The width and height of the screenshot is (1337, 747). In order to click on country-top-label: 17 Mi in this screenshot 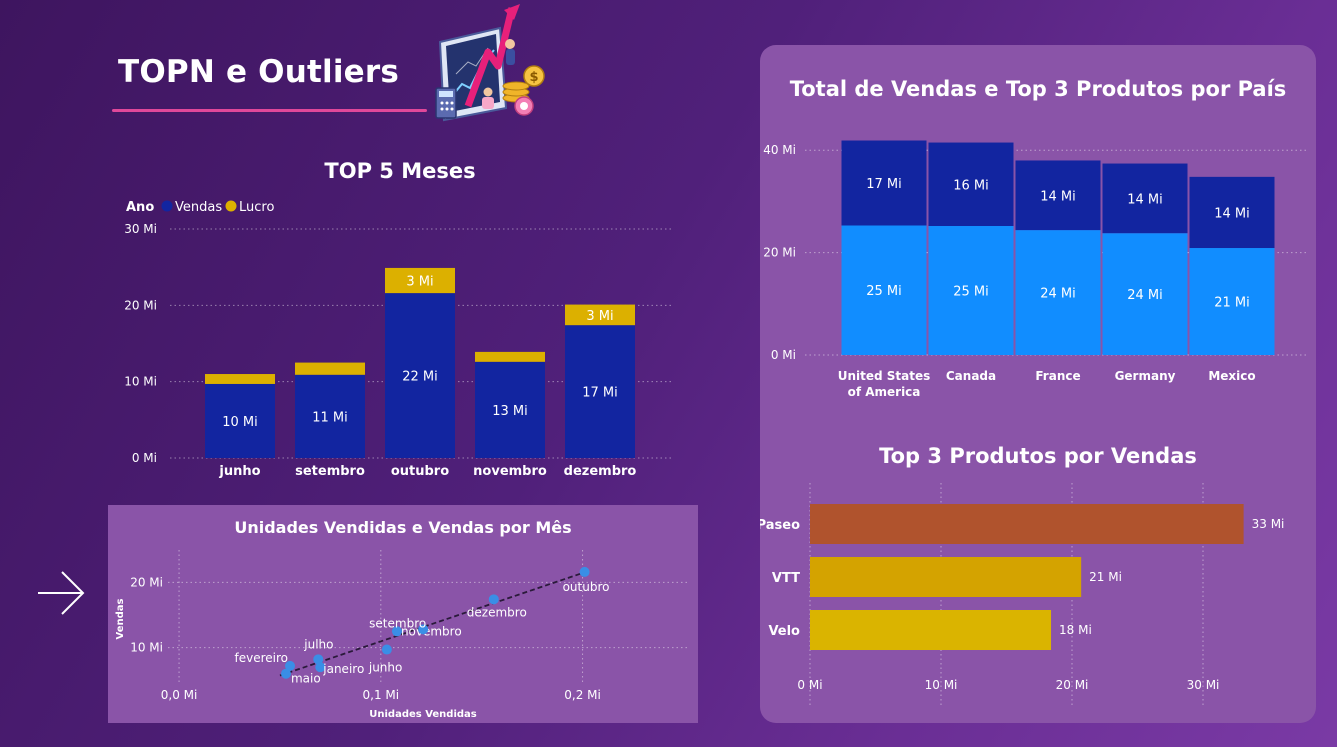, I will do `click(884, 184)`.